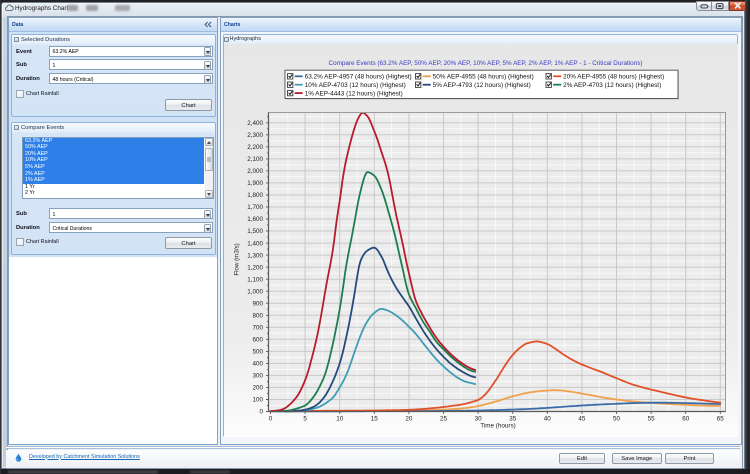 The height and width of the screenshot is (474, 750). What do you see at coordinates (354, 84) in the screenshot?
I see `svg-text:10% AEP-4703 (12 hours) (Highe: 10% AEP-4703 (12 hours) (Highest)` at bounding box center [354, 84].